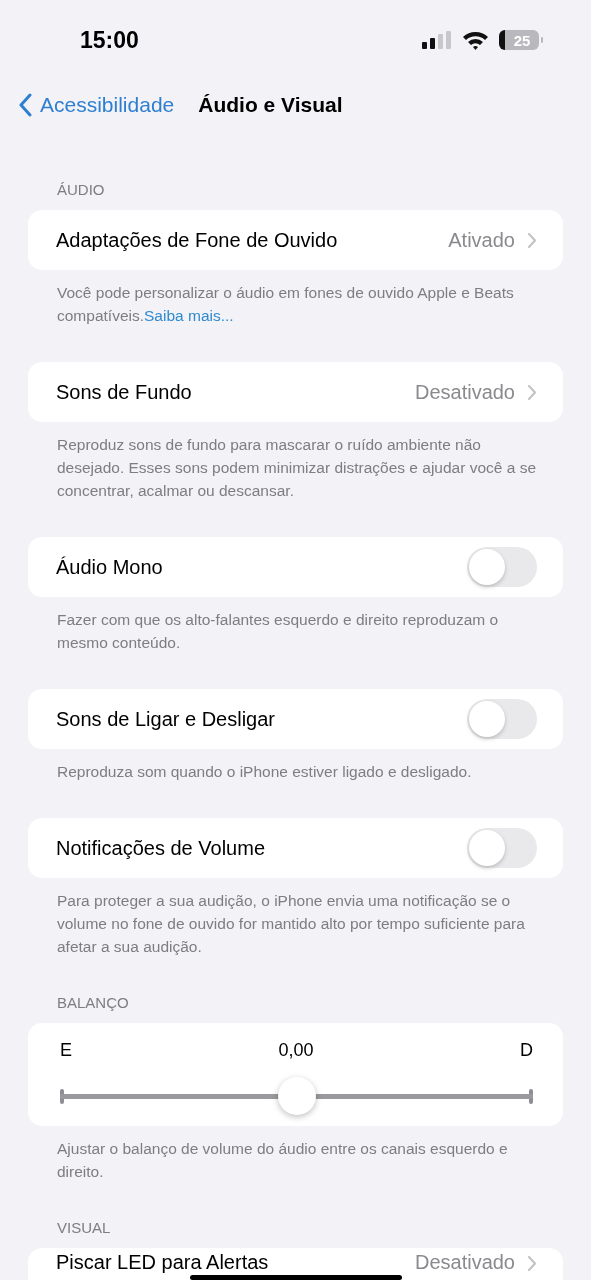 This screenshot has width=591, height=1280. I want to click on page-title: Áudio e Visual, so click(270, 105).